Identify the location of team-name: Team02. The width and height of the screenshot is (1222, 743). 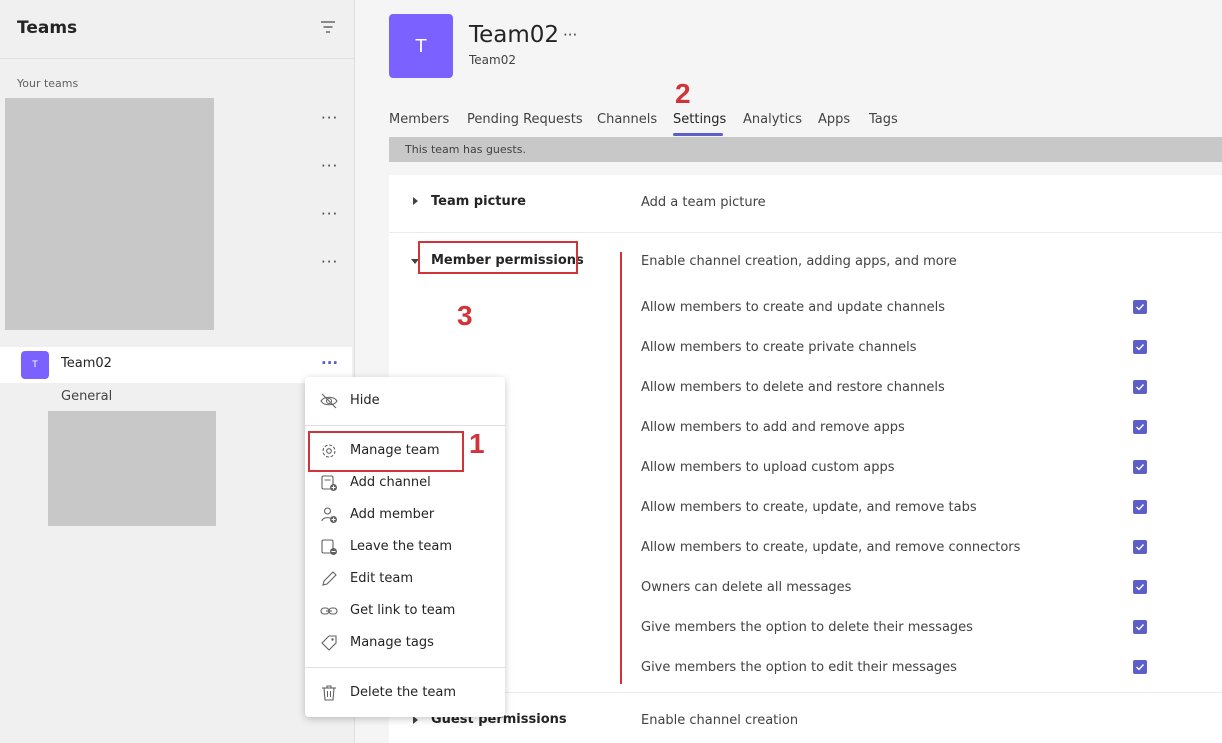
(86, 363).